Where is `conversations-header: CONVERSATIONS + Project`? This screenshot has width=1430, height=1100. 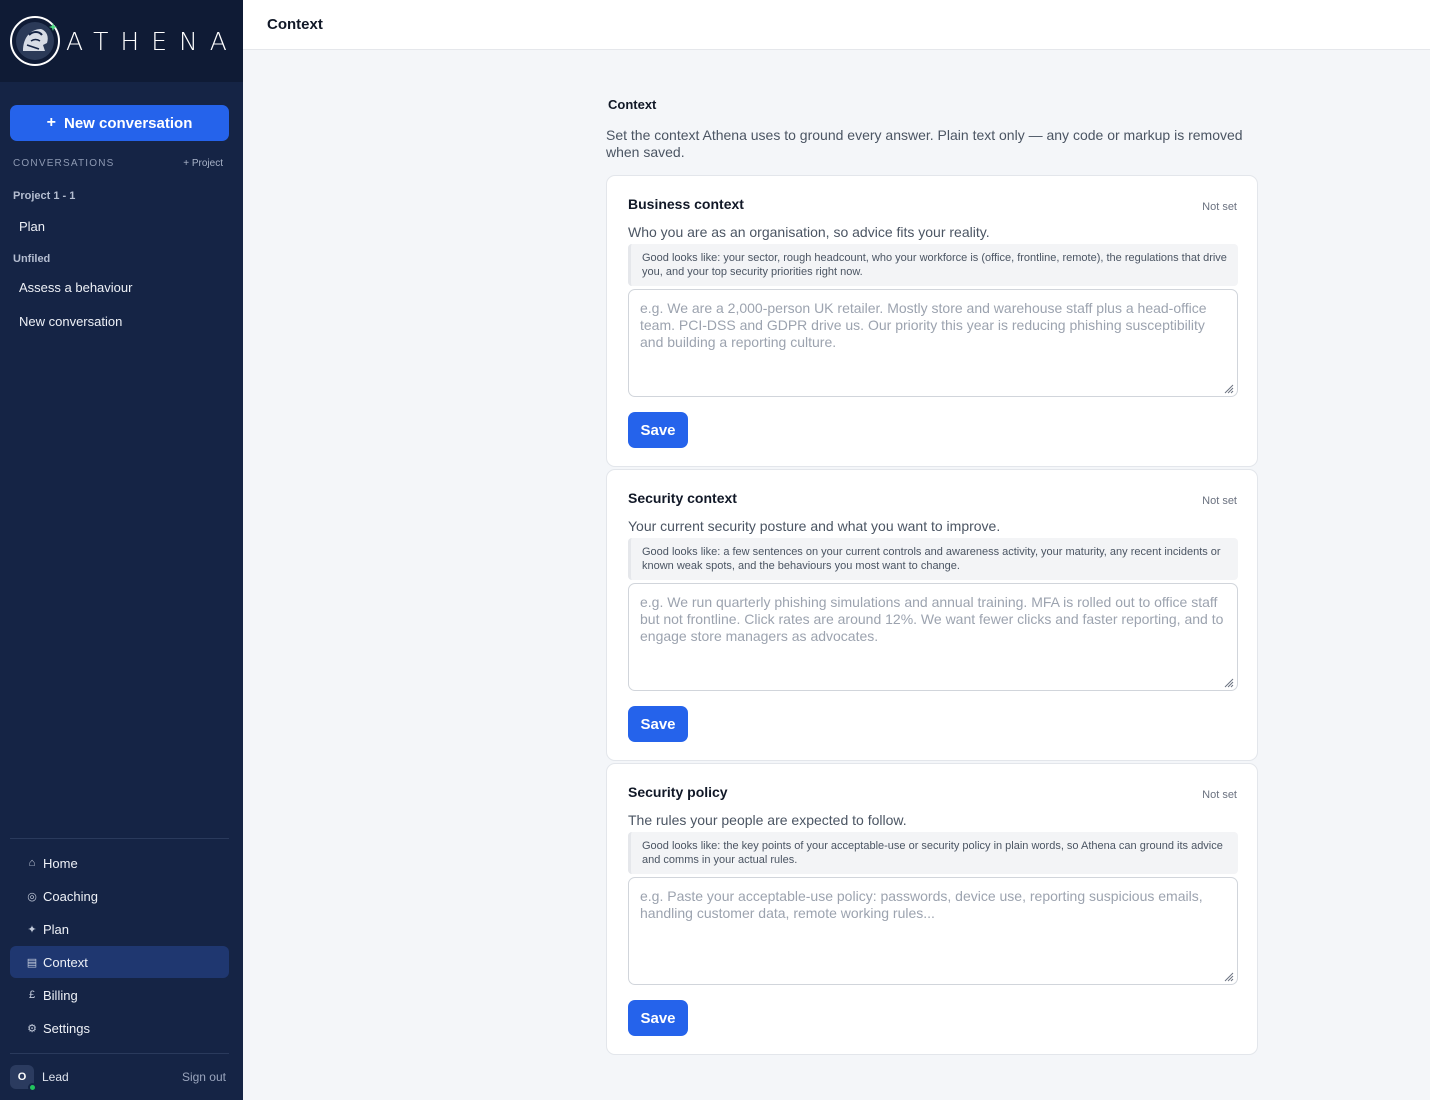
conversations-header: CONVERSATIONS + Project is located at coordinates (118, 163).